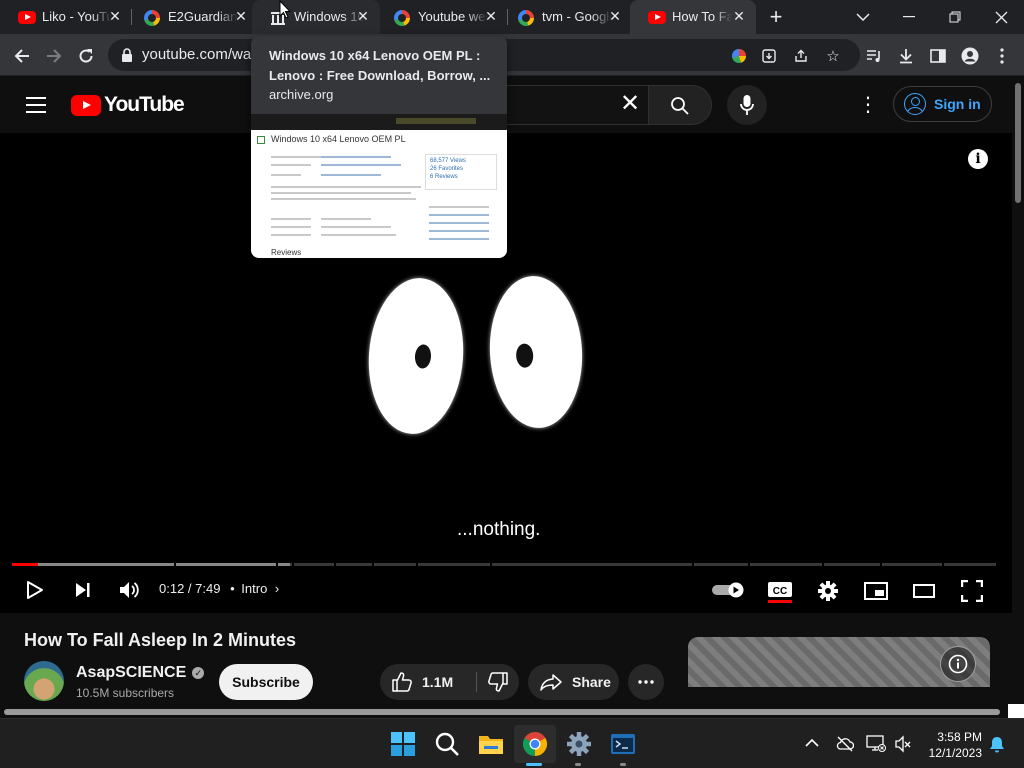 This screenshot has width=1024, height=768. What do you see at coordinates (954, 745) in the screenshot?
I see `system-clock: 3:58 PM 12/1/2023` at bounding box center [954, 745].